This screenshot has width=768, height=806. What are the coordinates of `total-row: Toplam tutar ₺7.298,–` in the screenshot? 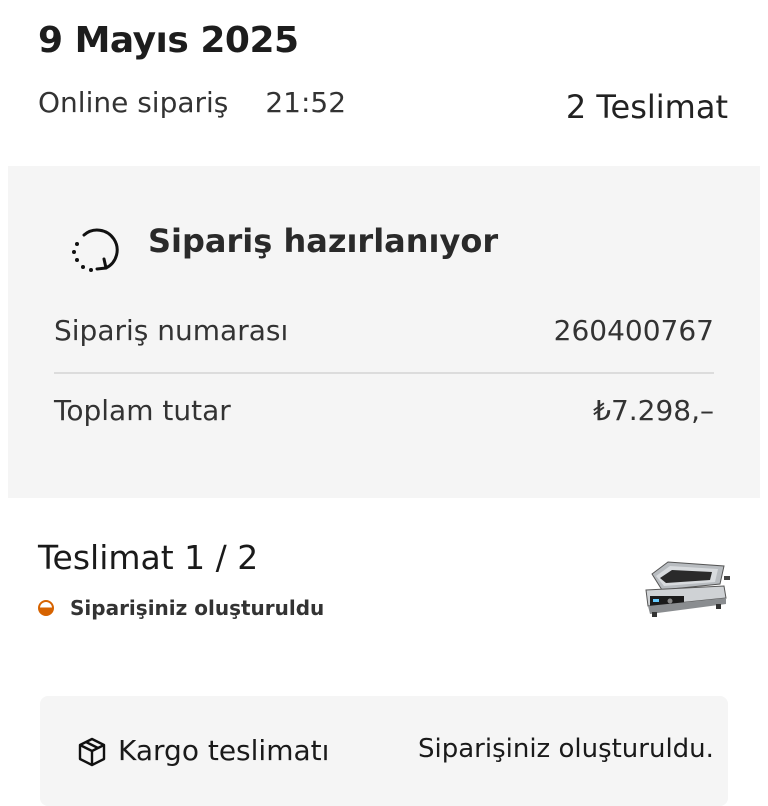 It's located at (384, 410).